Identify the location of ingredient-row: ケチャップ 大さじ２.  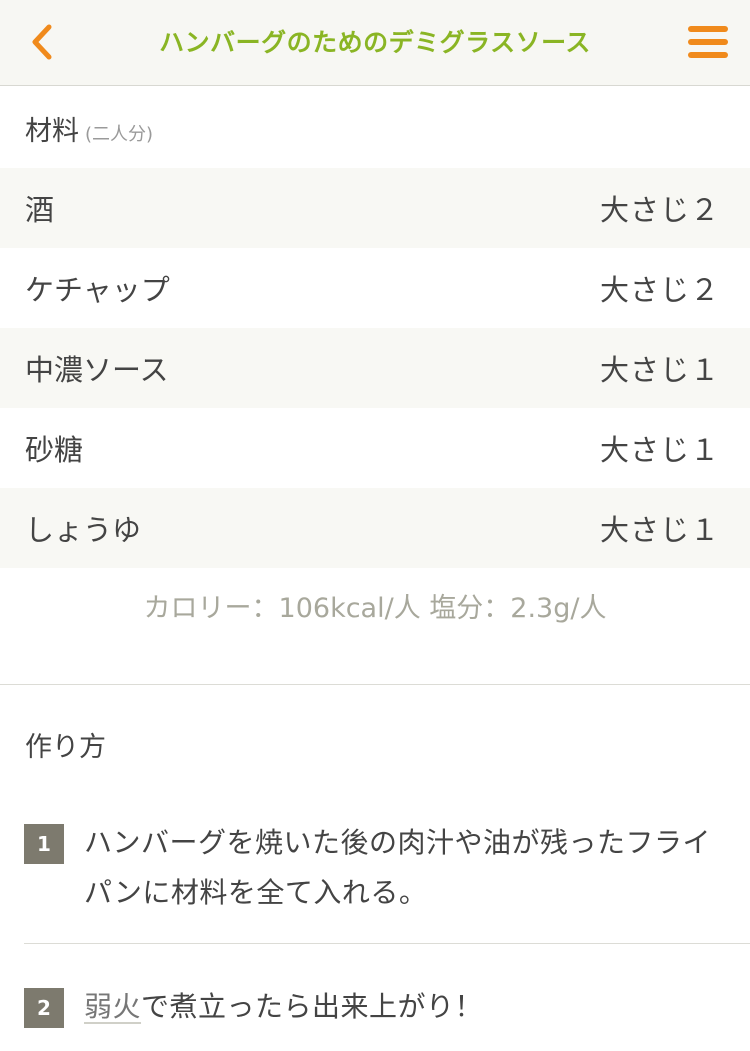
(375, 288).